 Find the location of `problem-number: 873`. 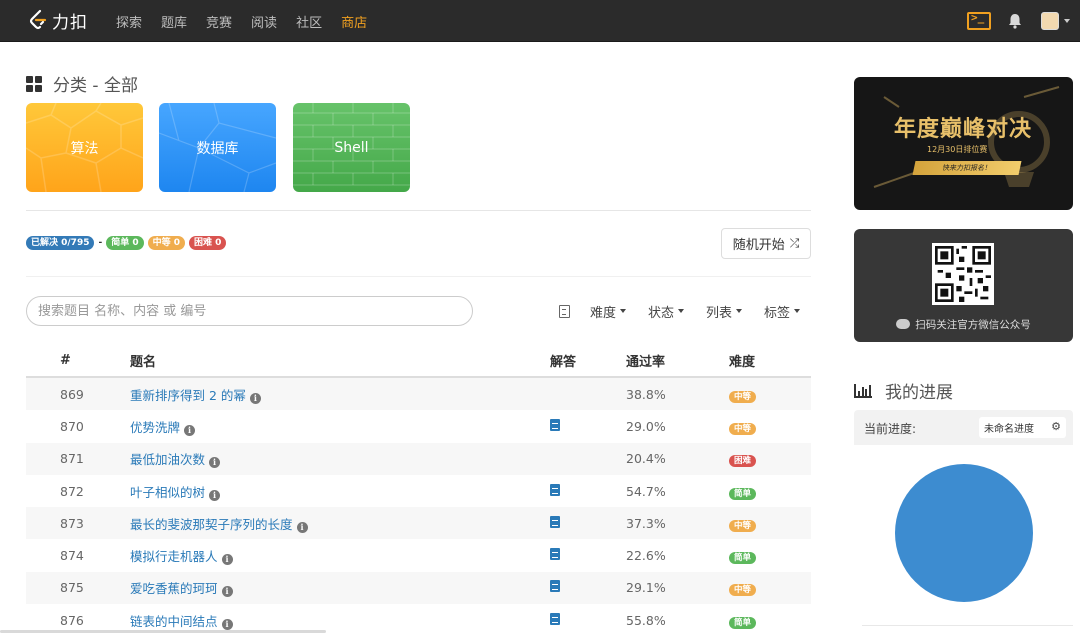

problem-number: 873 is located at coordinates (72, 523).